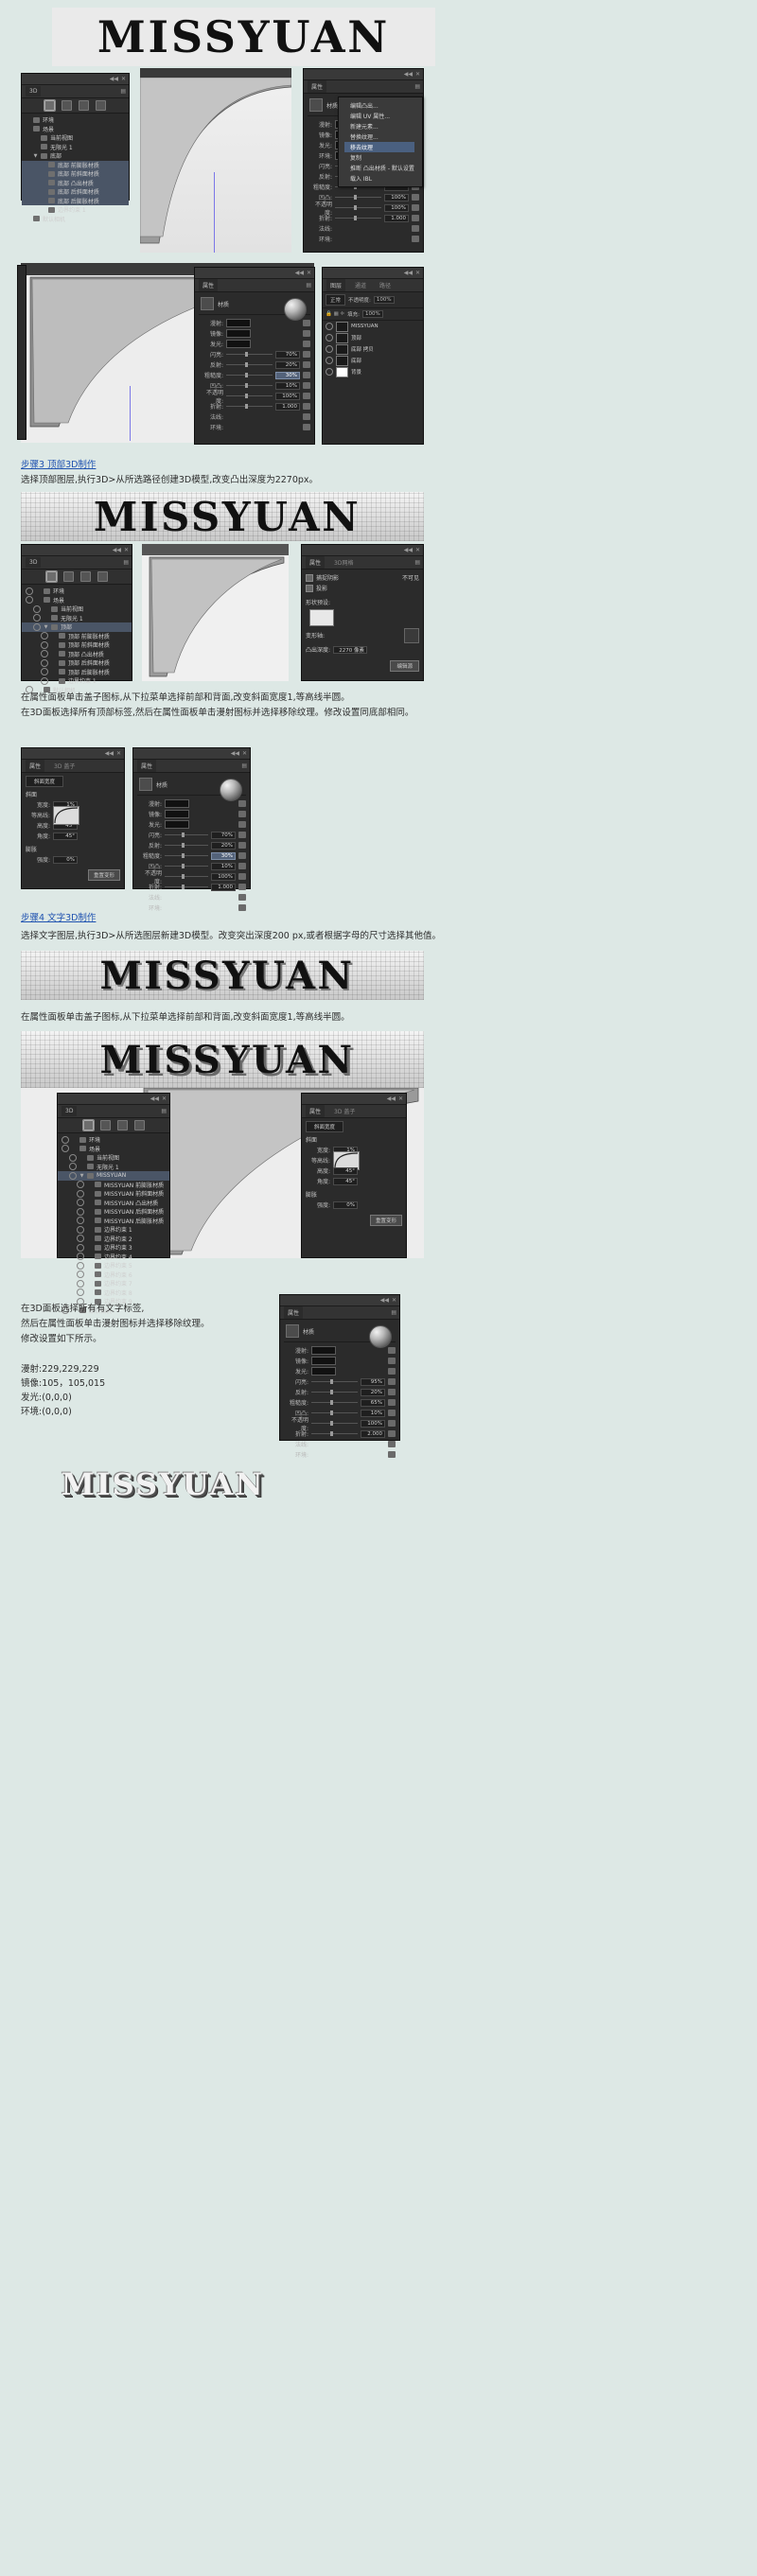 This screenshot has height=2576, width=757. What do you see at coordinates (342, 372) in the screenshot?
I see `layer-thumbnail` at bounding box center [342, 372].